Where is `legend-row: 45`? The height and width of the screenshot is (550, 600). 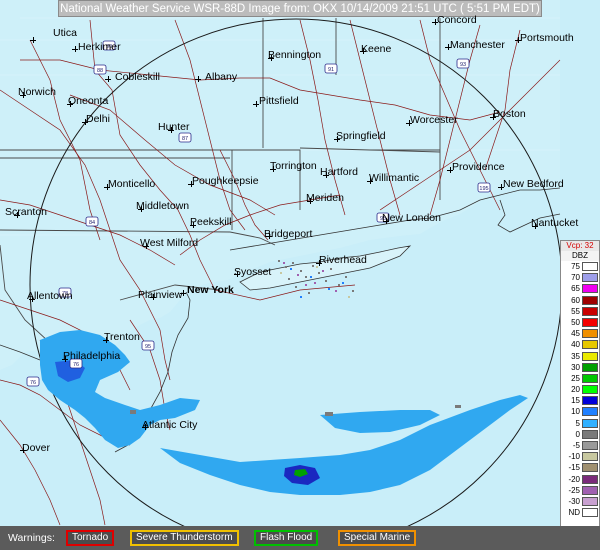 legend-row: 45 is located at coordinates (580, 333).